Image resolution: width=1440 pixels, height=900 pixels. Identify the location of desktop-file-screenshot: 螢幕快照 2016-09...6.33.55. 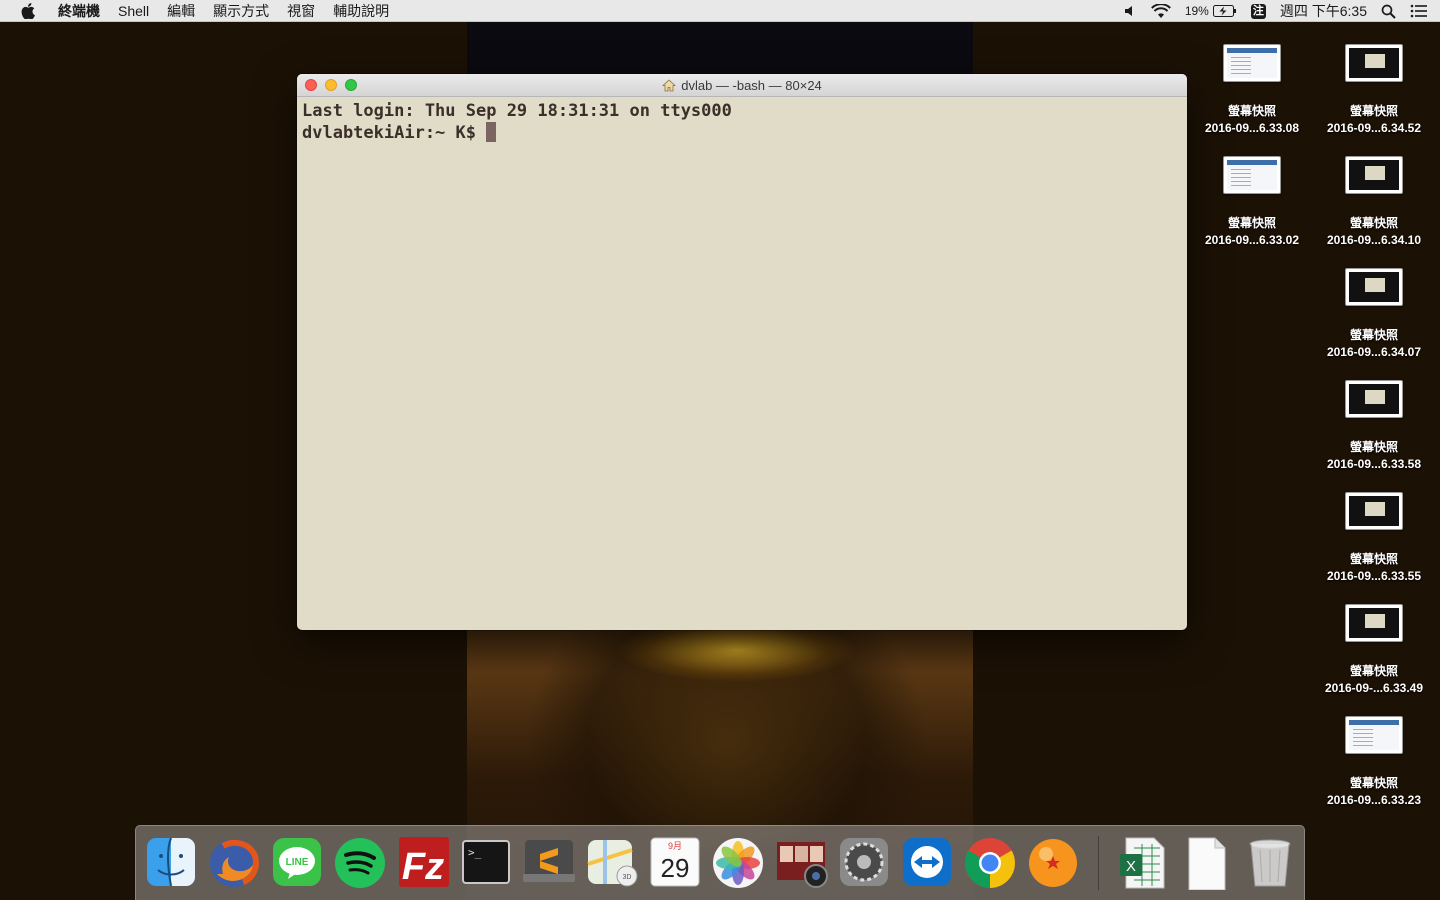
(1374, 537).